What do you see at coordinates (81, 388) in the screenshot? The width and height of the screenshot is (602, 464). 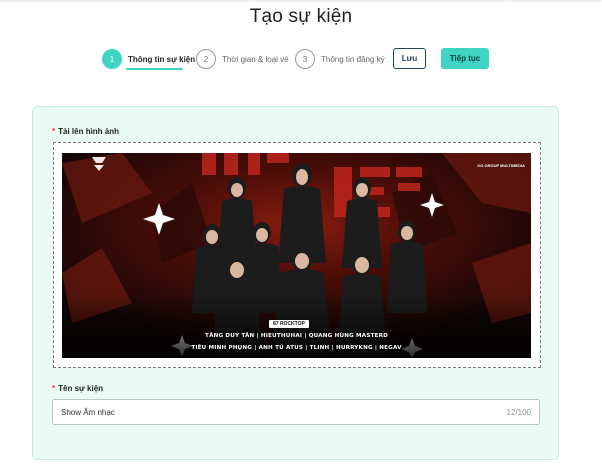 I see `event-name-label-text: Tên sự kiện` at bounding box center [81, 388].